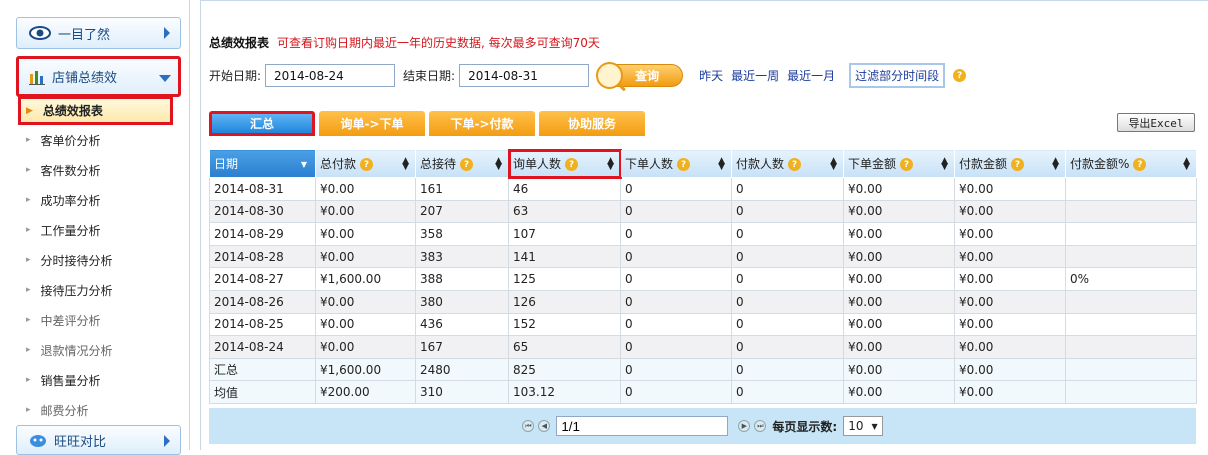 The width and height of the screenshot is (1208, 455). I want to click on sidebar-item-shipping-cost: ▸ 邮费分析, so click(95, 410).